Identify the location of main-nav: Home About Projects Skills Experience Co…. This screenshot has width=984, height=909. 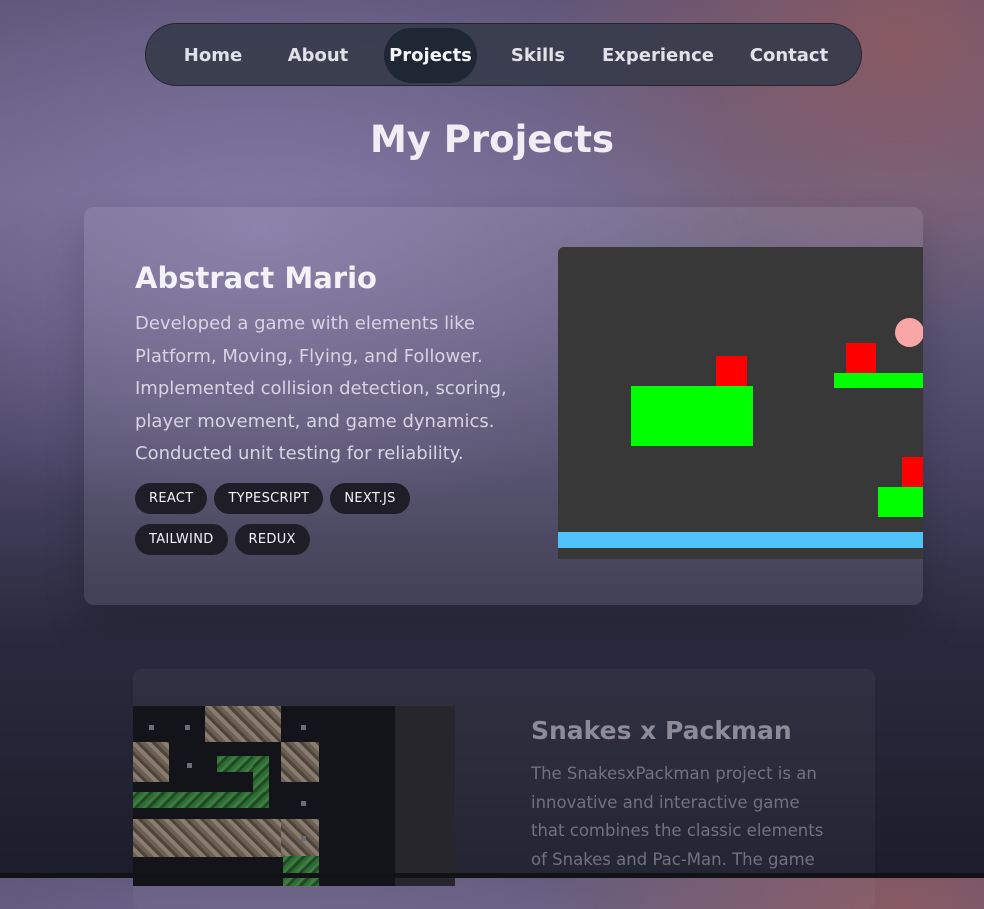
(503, 54).